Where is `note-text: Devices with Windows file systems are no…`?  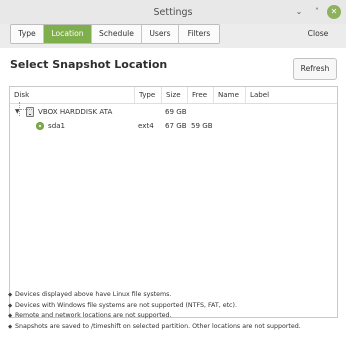 note-text: Devices with Windows file systems are no… is located at coordinates (126, 305).